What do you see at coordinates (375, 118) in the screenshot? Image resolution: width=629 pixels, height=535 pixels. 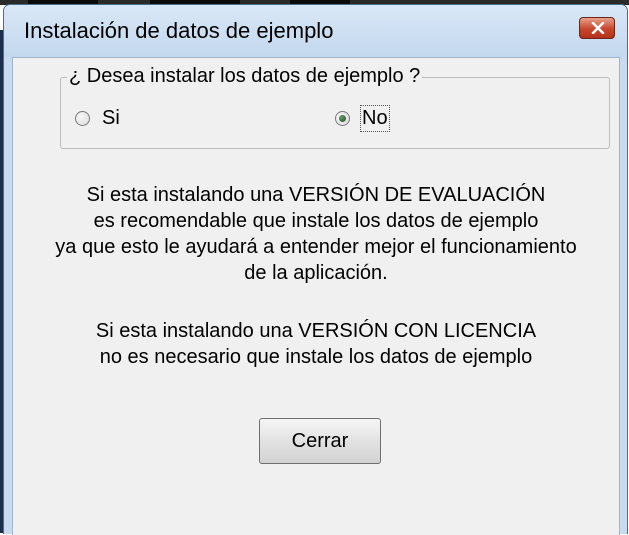 I see `radio-no-label: No` at bounding box center [375, 118].